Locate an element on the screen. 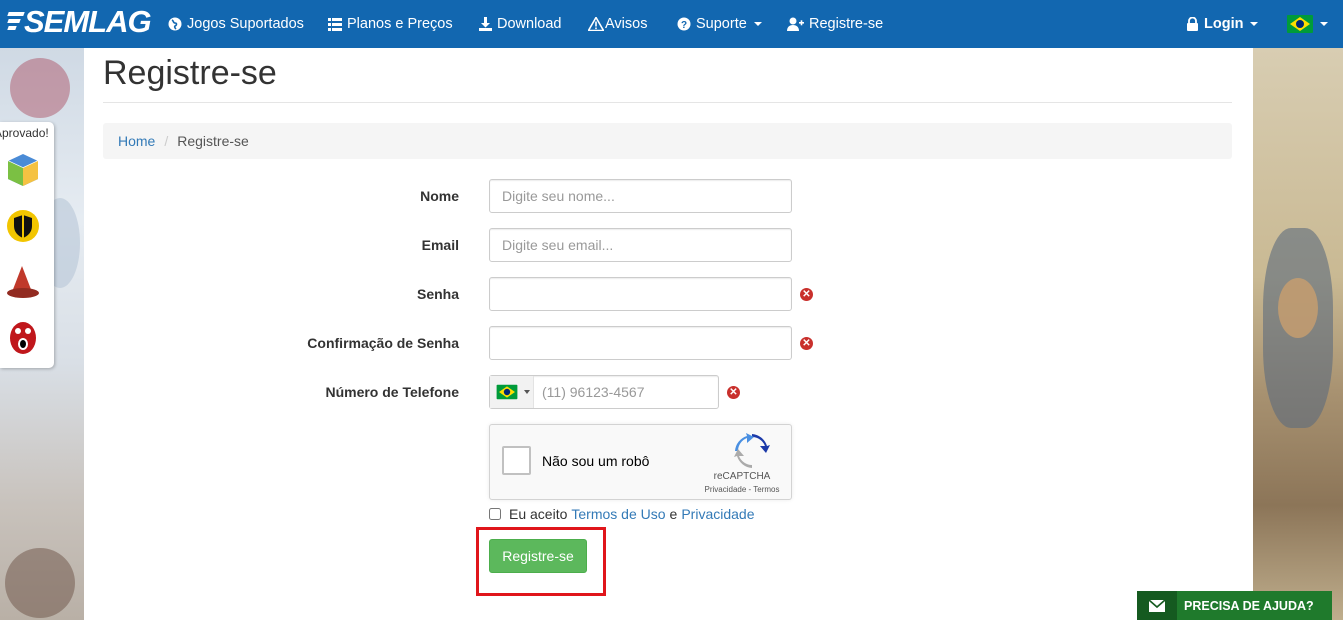 The height and width of the screenshot is (620, 1343). name-label: Nome is located at coordinates (439, 196).